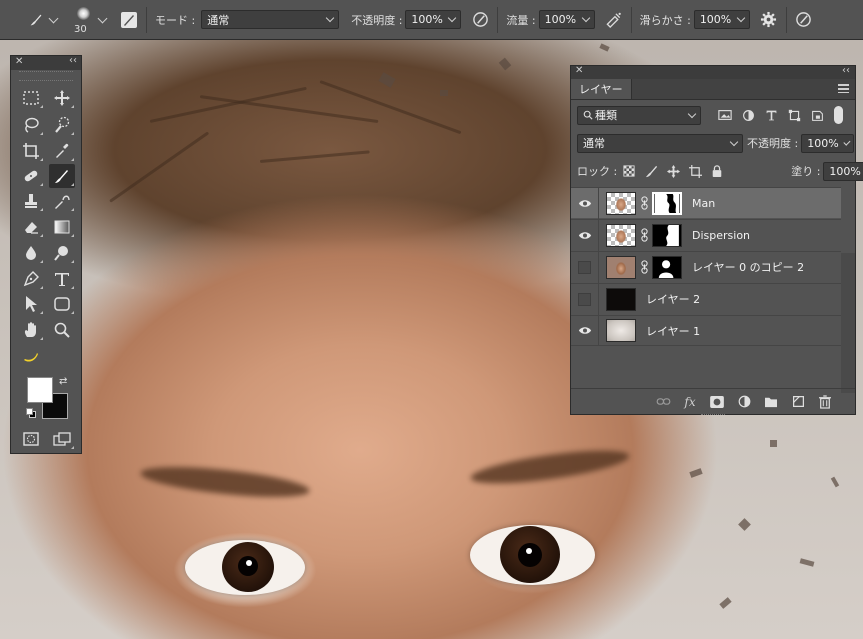 Image resolution: width=863 pixels, height=639 pixels. Describe the element at coordinates (31, 176) in the screenshot. I see `healing-brush-tool` at that location.